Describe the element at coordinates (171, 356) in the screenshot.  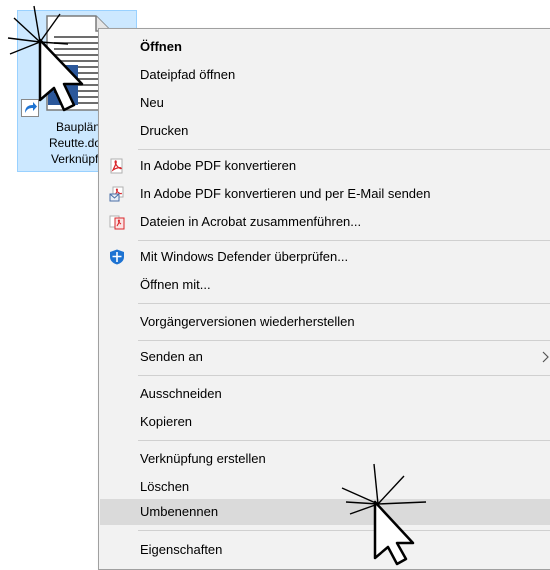
I see `menu-item-label: Senden an` at that location.